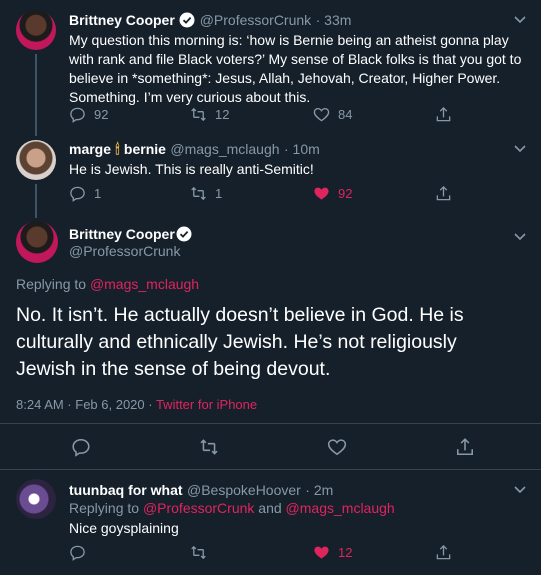 The width and height of the screenshot is (541, 575). I want to click on replying-to: Replying to @mags_mclaugh, so click(107, 284).